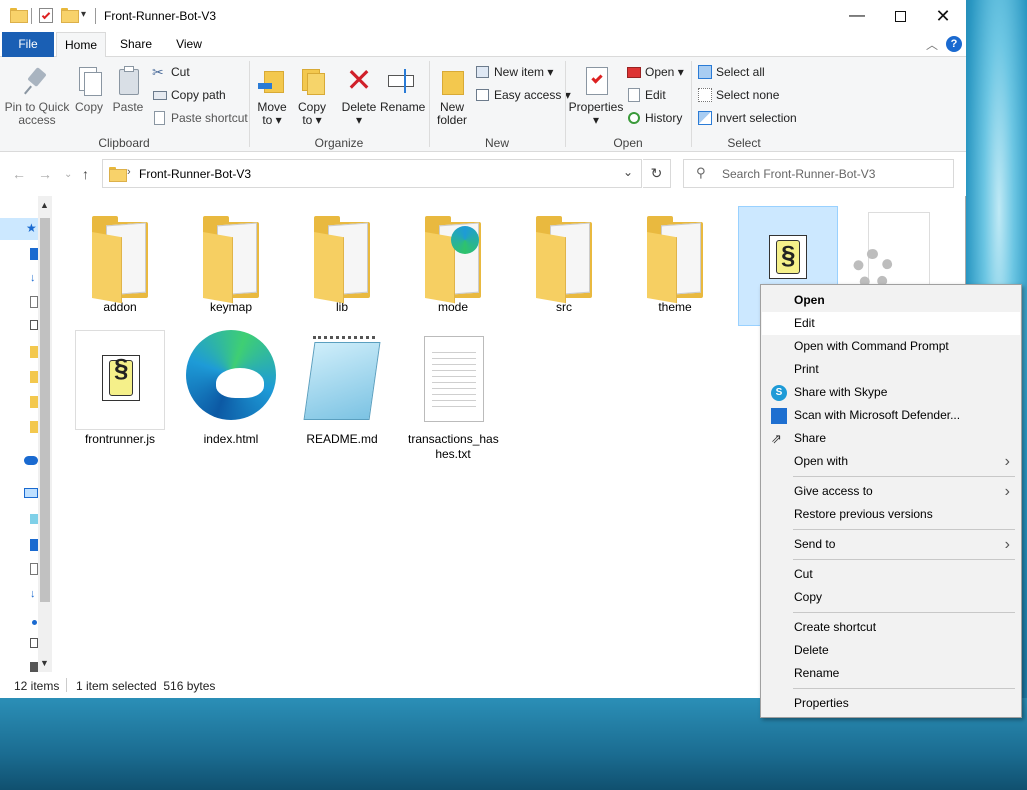 The height and width of the screenshot is (790, 1027). What do you see at coordinates (954, 44) in the screenshot?
I see `help-icon: ?` at bounding box center [954, 44].